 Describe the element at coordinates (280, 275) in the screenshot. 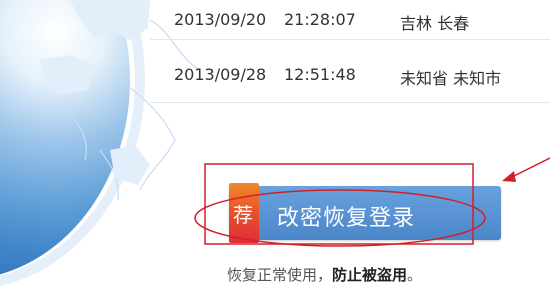

I see `footer-note-prefix: 恢复正常使用，` at that location.